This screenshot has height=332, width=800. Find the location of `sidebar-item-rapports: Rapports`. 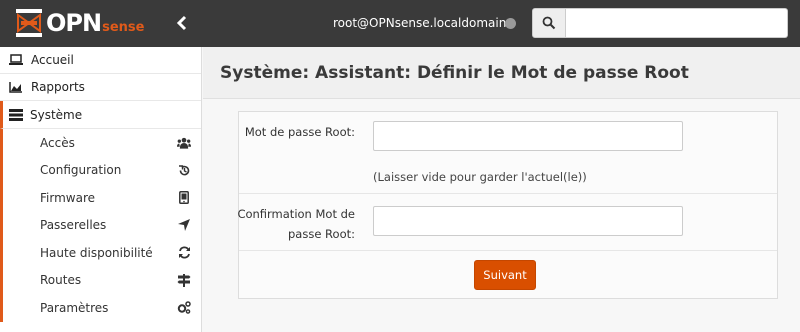

sidebar-item-rapports: Rapports is located at coordinates (100, 87).